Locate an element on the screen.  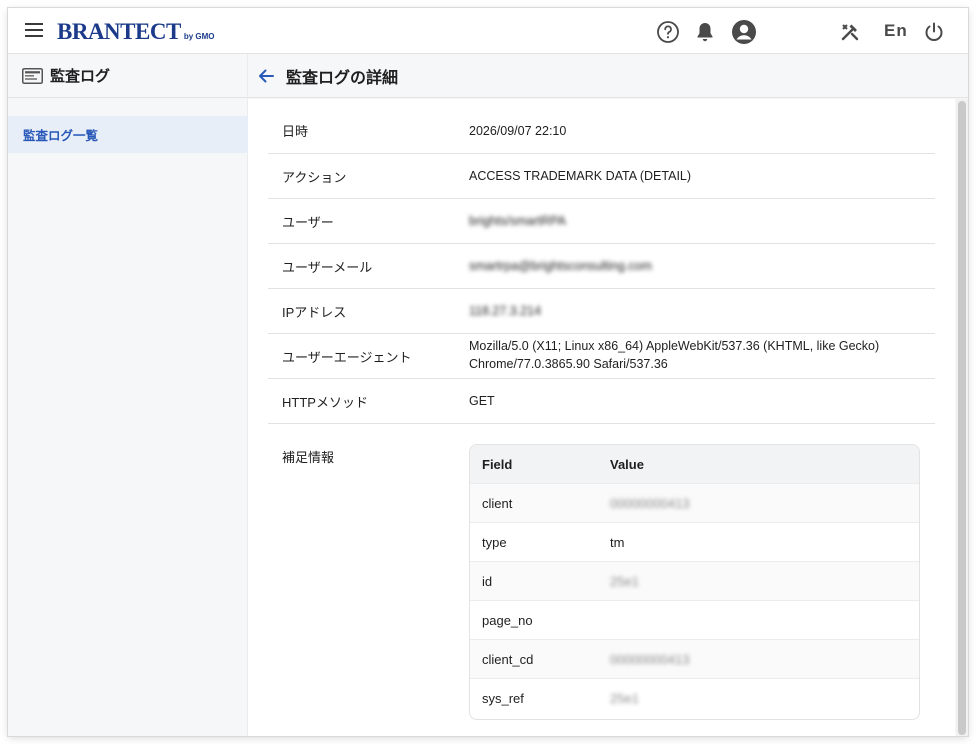
detail-row-action: アクション ACCESS TRADEMARK DATA (DETAIL) is located at coordinates (601, 176).